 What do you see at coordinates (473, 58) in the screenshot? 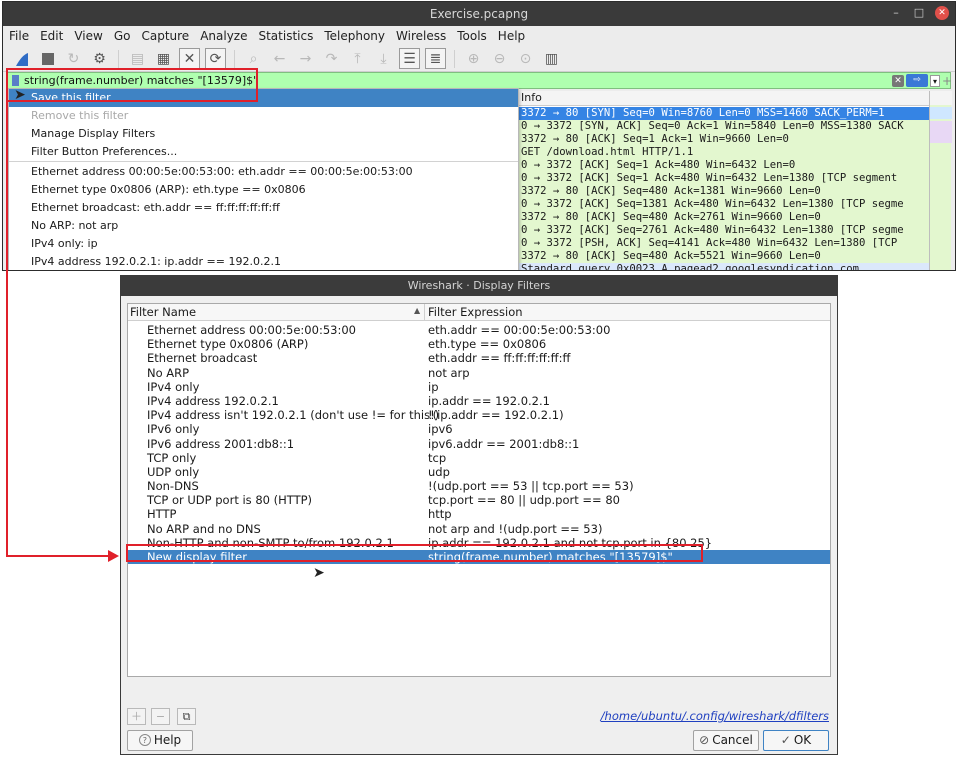
I see `zoom-in-icon: ⊕` at bounding box center [473, 58].